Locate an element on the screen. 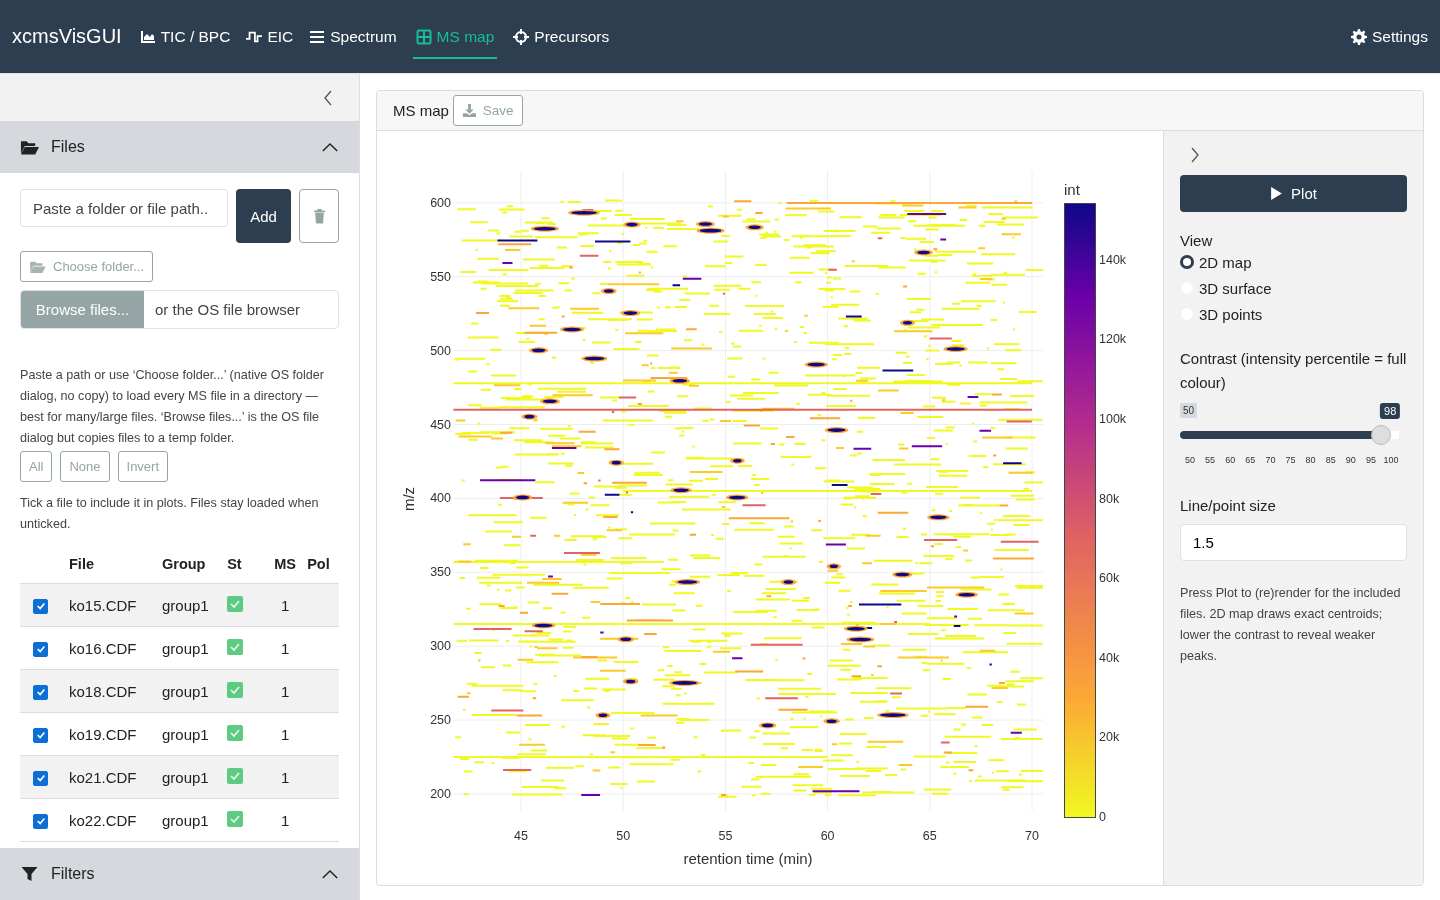 The image size is (1440, 900). colorbar-title: int is located at coordinates (1072, 189).